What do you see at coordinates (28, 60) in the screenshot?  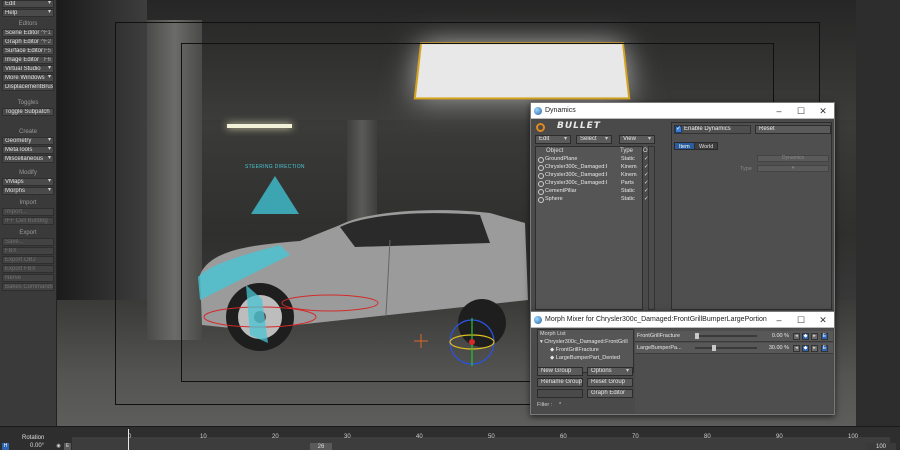 I see `image-editor-button: Image Editor F6` at bounding box center [28, 60].